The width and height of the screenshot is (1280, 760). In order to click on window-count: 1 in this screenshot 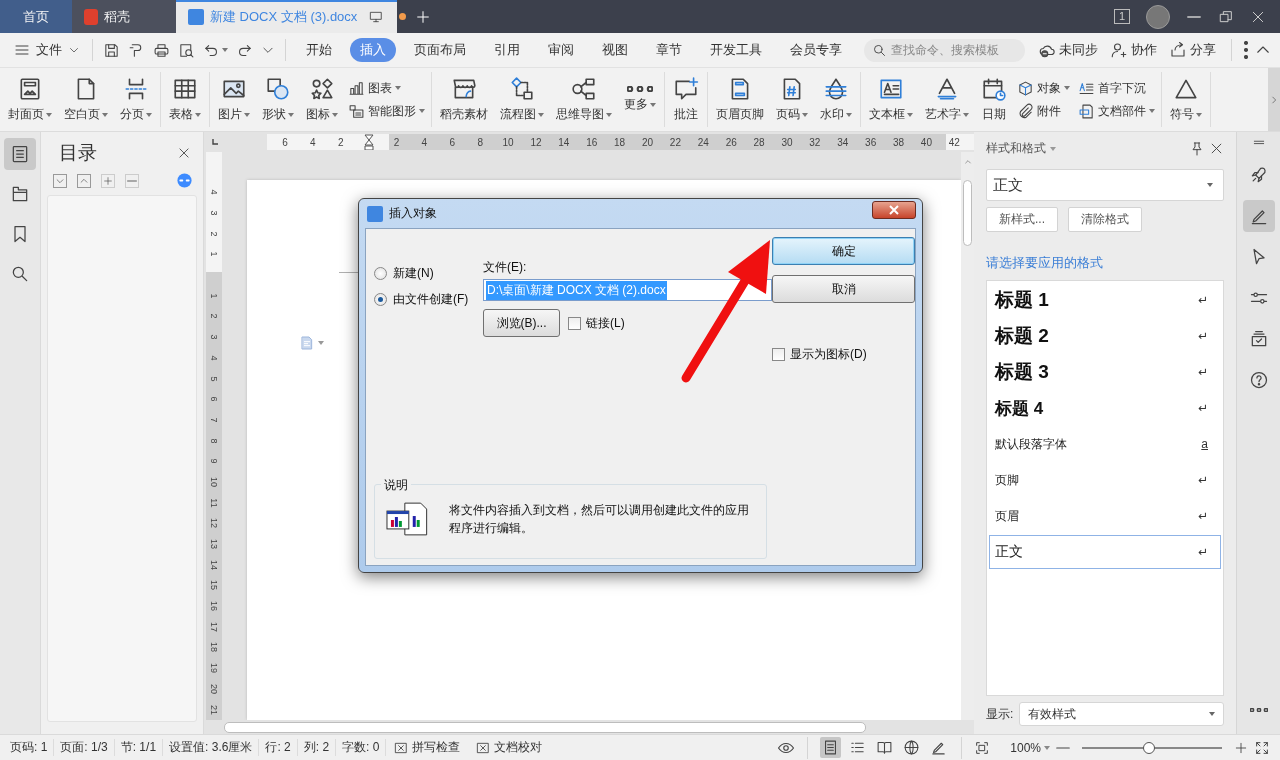, I will do `click(1121, 16)`.